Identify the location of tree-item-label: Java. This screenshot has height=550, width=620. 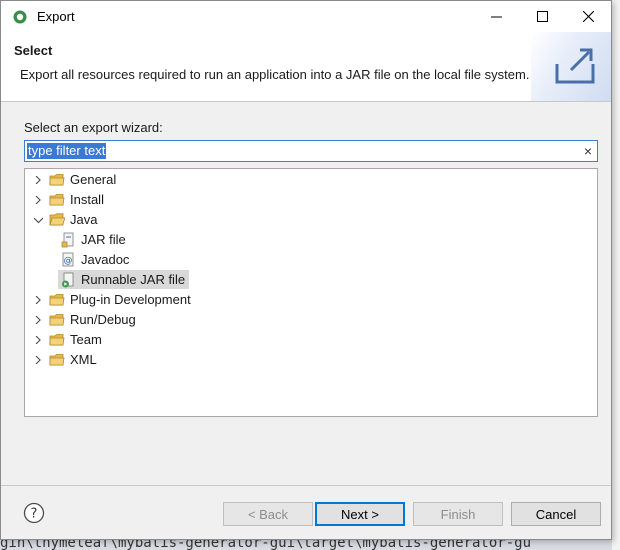
(84, 219).